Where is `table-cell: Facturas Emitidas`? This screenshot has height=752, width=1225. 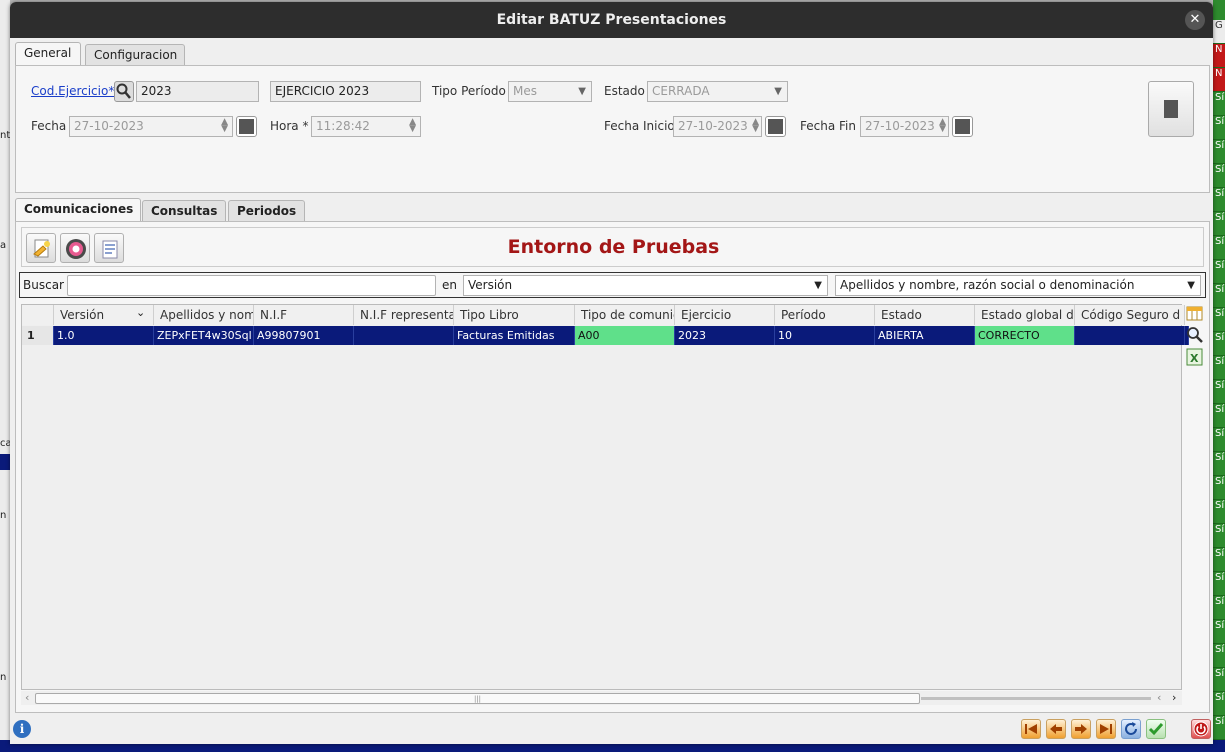 table-cell: Facturas Emitidas is located at coordinates (514, 335).